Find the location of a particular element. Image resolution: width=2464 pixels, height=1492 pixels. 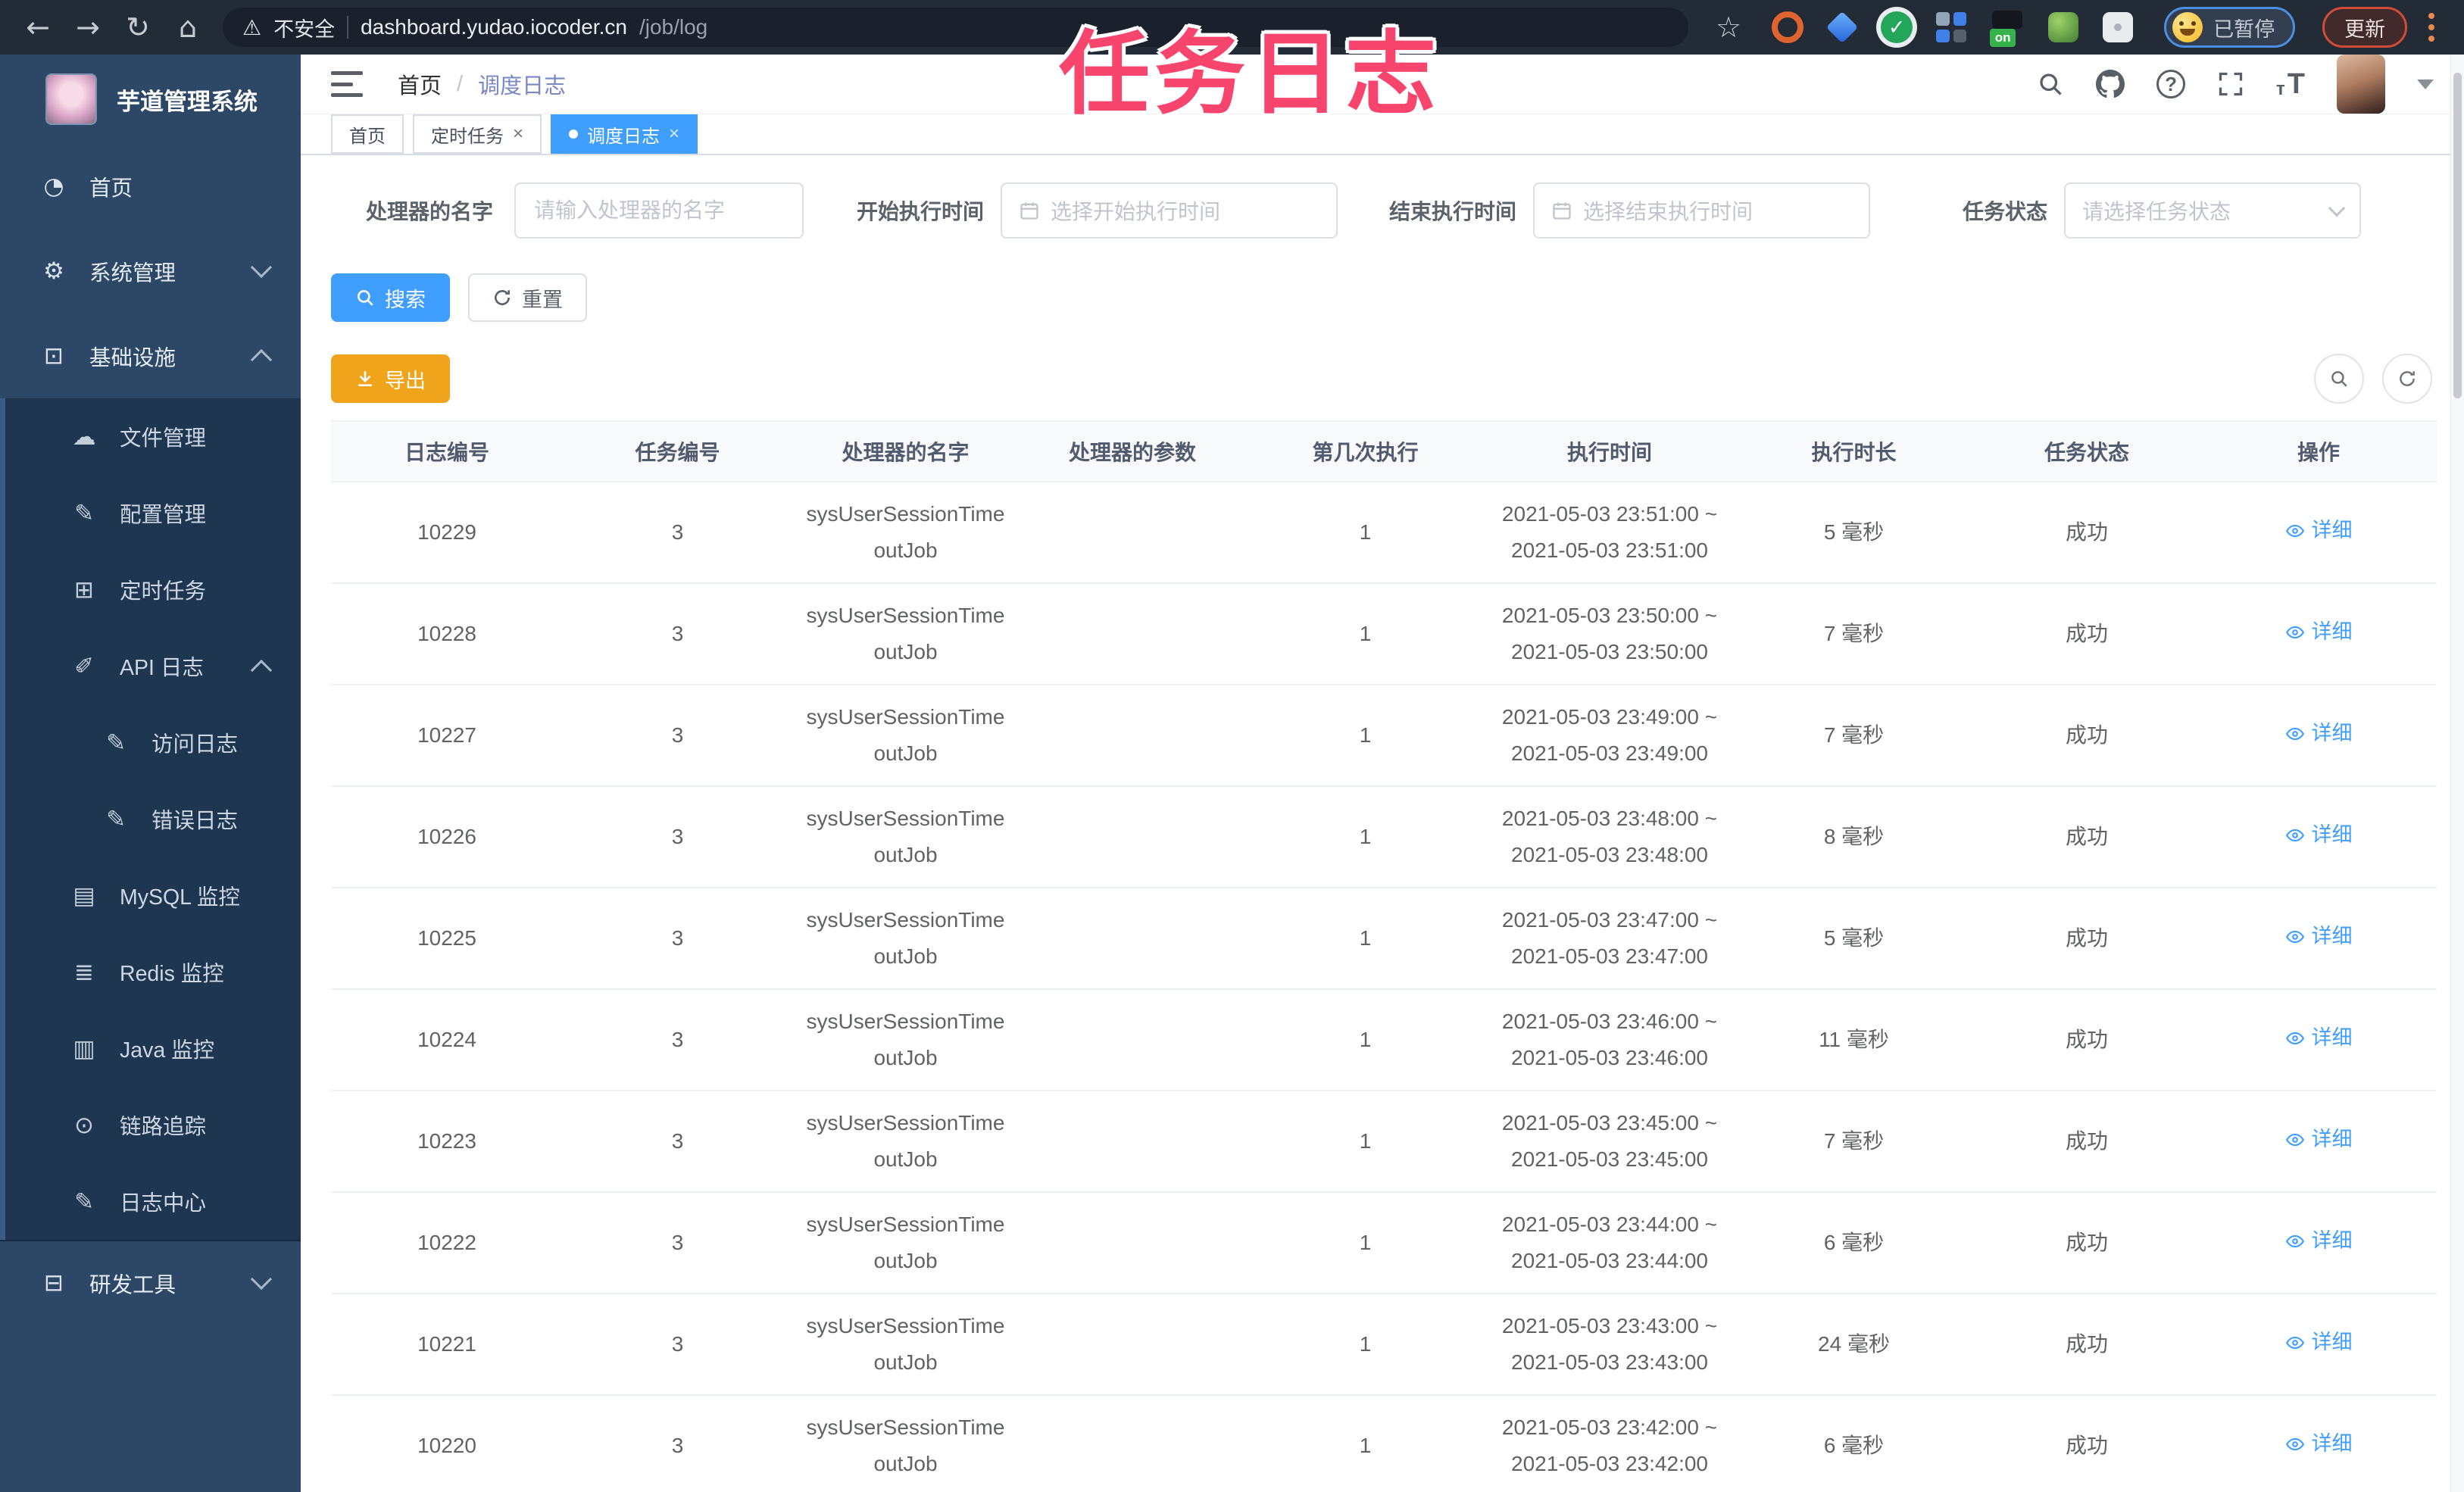

update-label: 更新 is located at coordinates (2365, 29).